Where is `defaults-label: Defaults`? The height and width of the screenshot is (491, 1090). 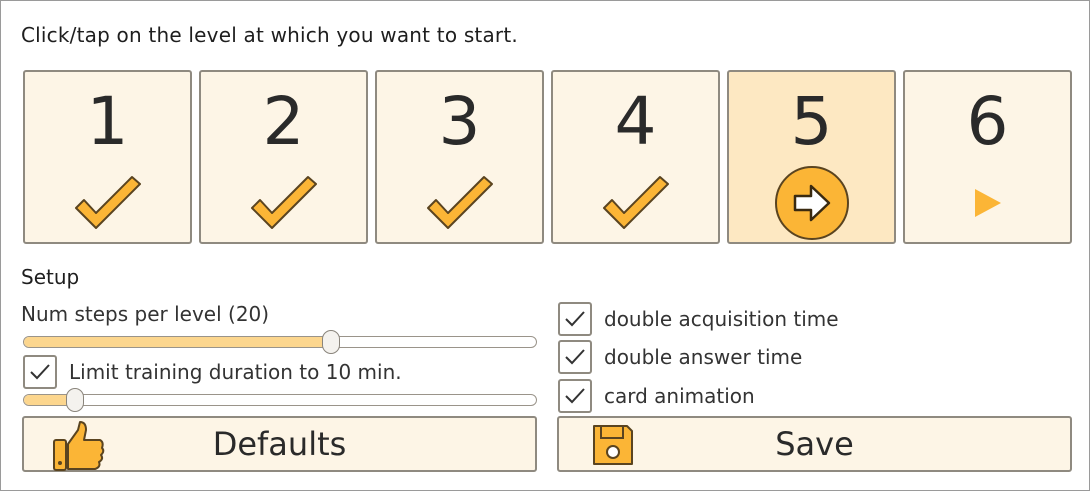
defaults-label: Defaults is located at coordinates (279, 444).